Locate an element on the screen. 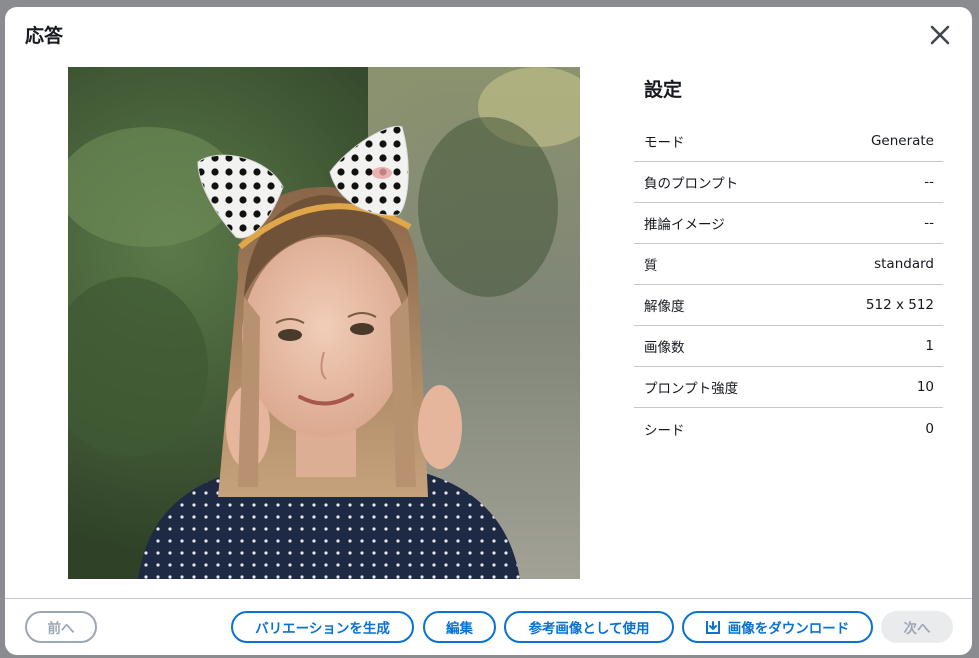  previous-button: 前へ is located at coordinates (61, 627).